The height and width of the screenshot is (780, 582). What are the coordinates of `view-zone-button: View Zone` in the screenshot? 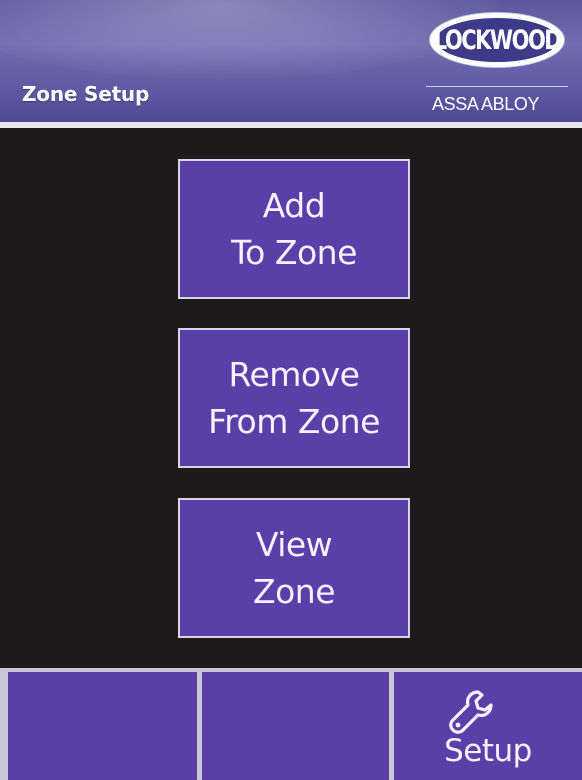 It's located at (294, 568).